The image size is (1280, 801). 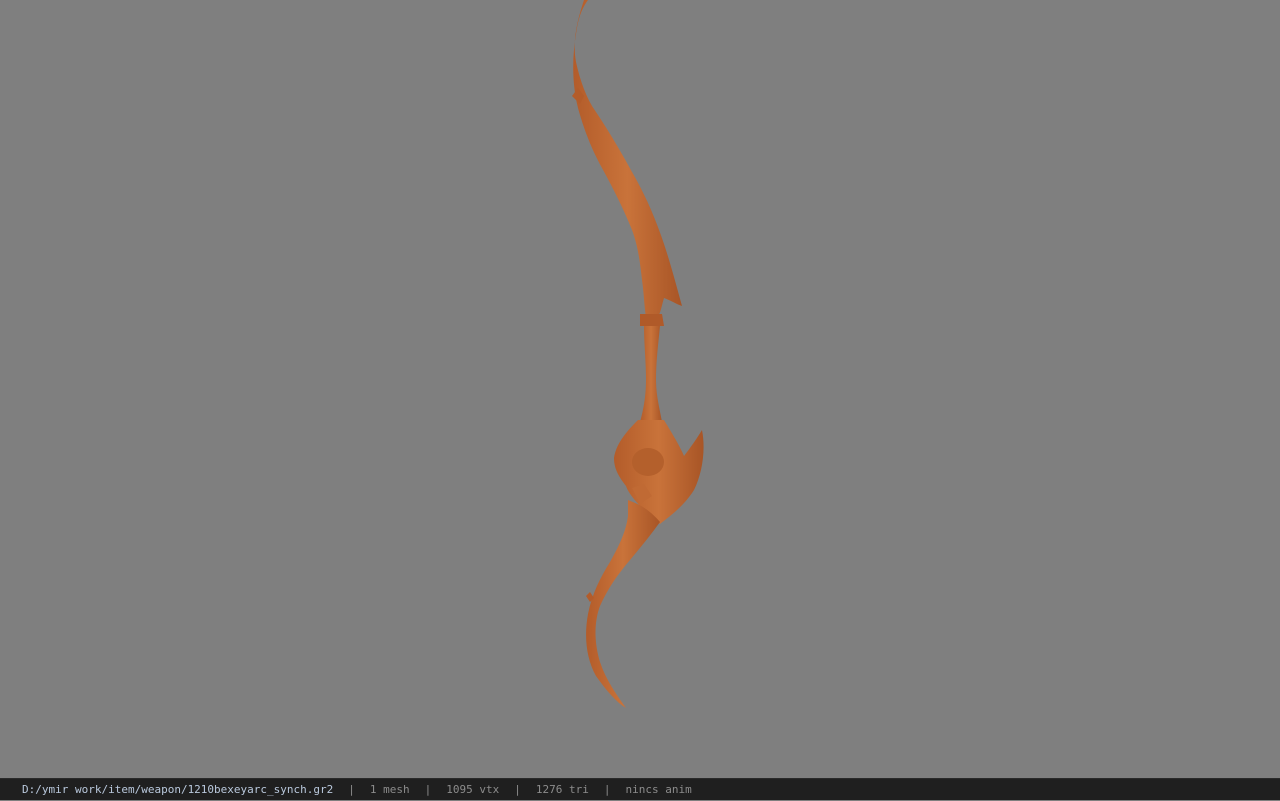 I want to click on vertex-count: 1095 vtx, so click(x=473, y=789).